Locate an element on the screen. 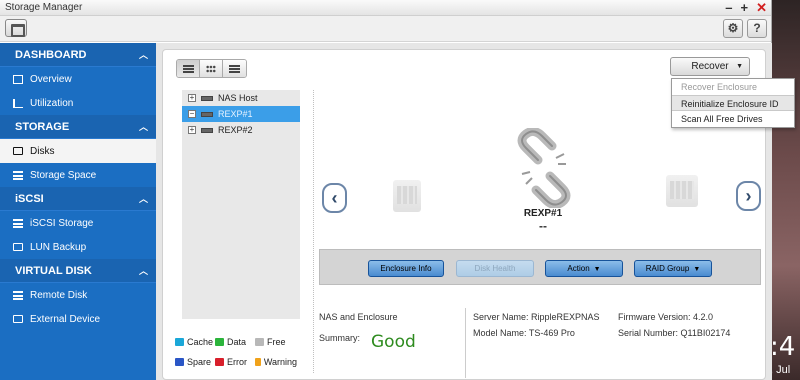  previous-arrow-button: ‹ is located at coordinates (334, 198).